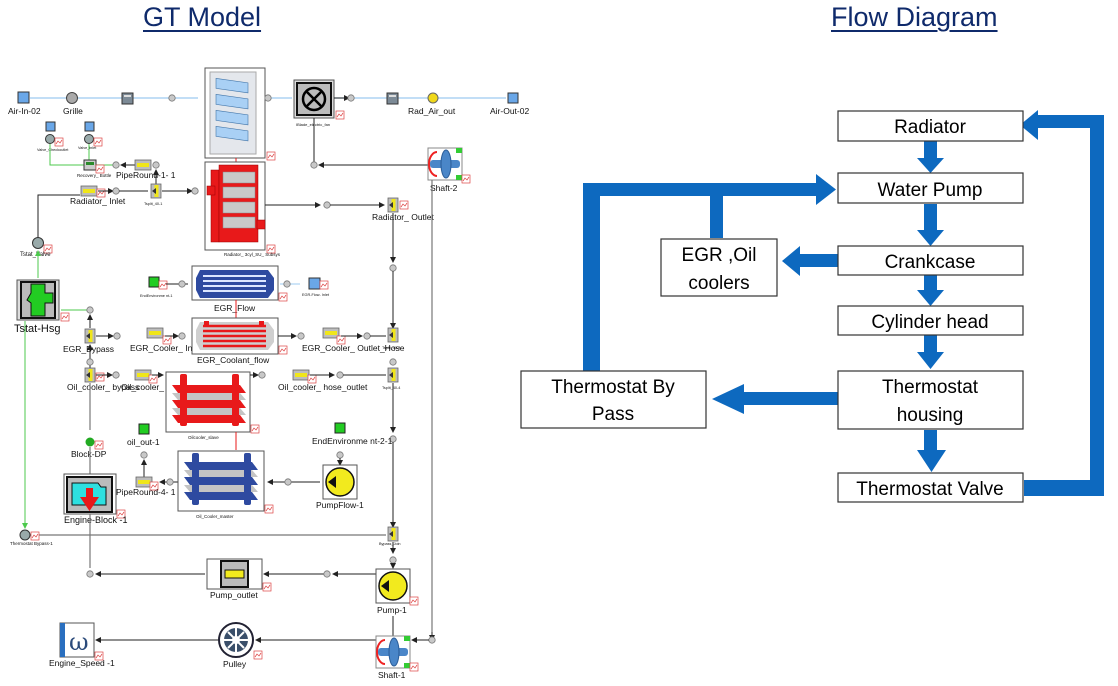 The image size is (1118, 686). I want to click on valve-inlet: Valve_inlet, so click(90, 135).